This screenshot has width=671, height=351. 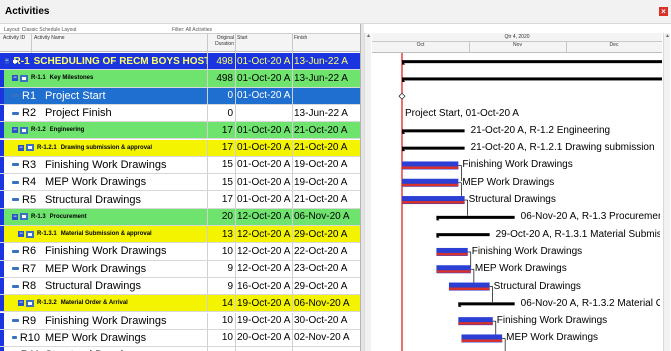 I want to click on start-cell: 19-Oct-20 A, so click(x=264, y=303).